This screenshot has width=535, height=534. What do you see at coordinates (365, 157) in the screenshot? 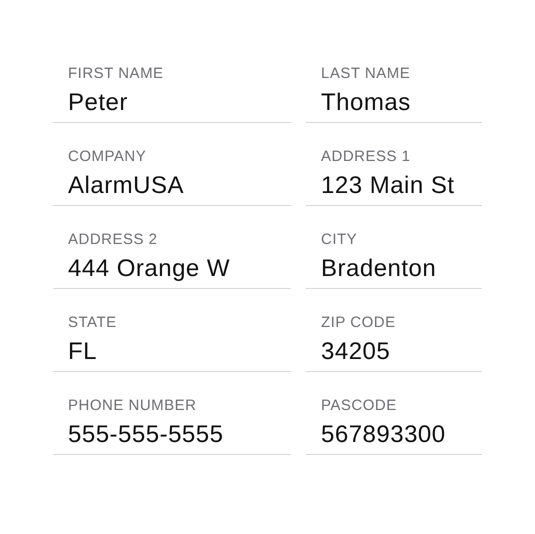
I see `field-label: ADDRESS 1` at bounding box center [365, 157].